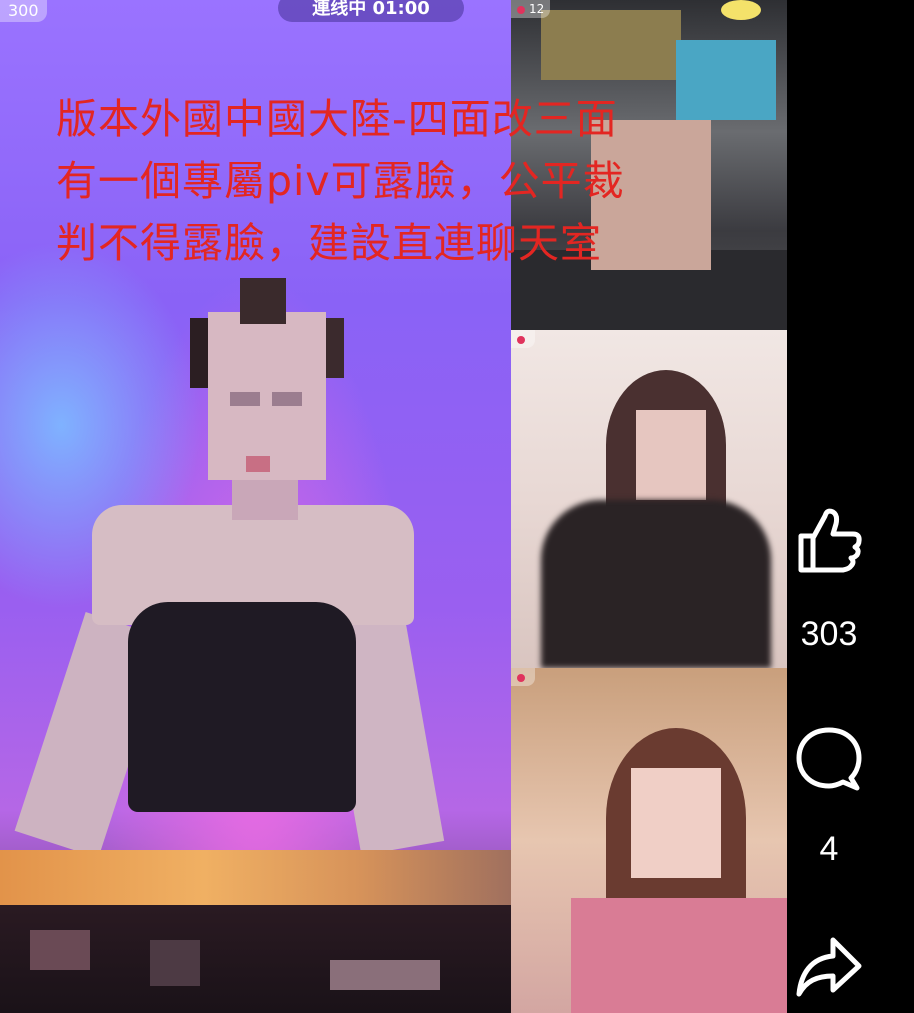 Image resolution: width=914 pixels, height=1013 pixels. I want to click on comment-bubble-icon, so click(829, 759).